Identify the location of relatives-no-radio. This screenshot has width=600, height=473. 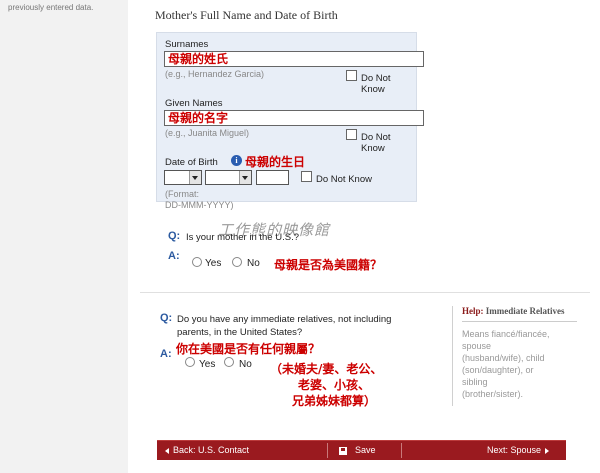
(229, 362).